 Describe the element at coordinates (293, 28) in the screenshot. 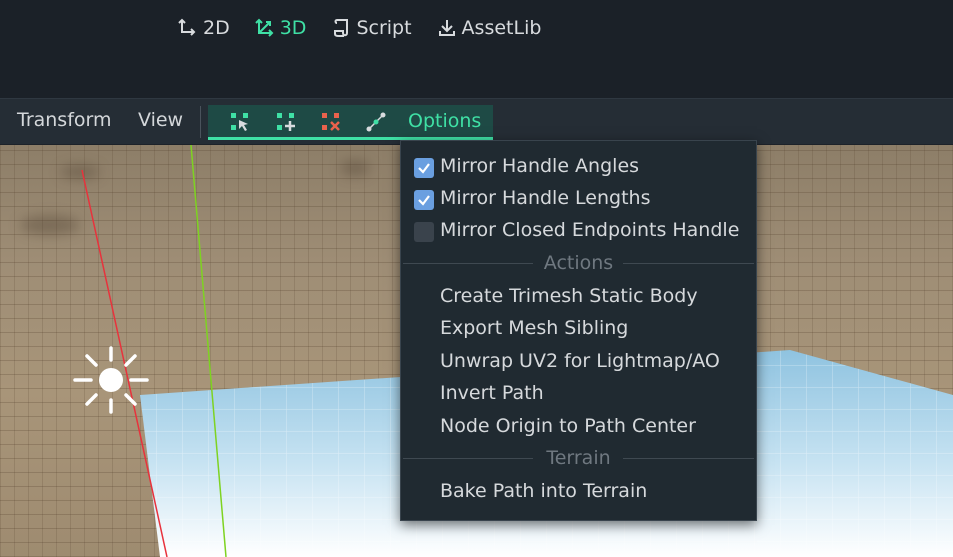

I see `tab-3d-label: 3D` at that location.